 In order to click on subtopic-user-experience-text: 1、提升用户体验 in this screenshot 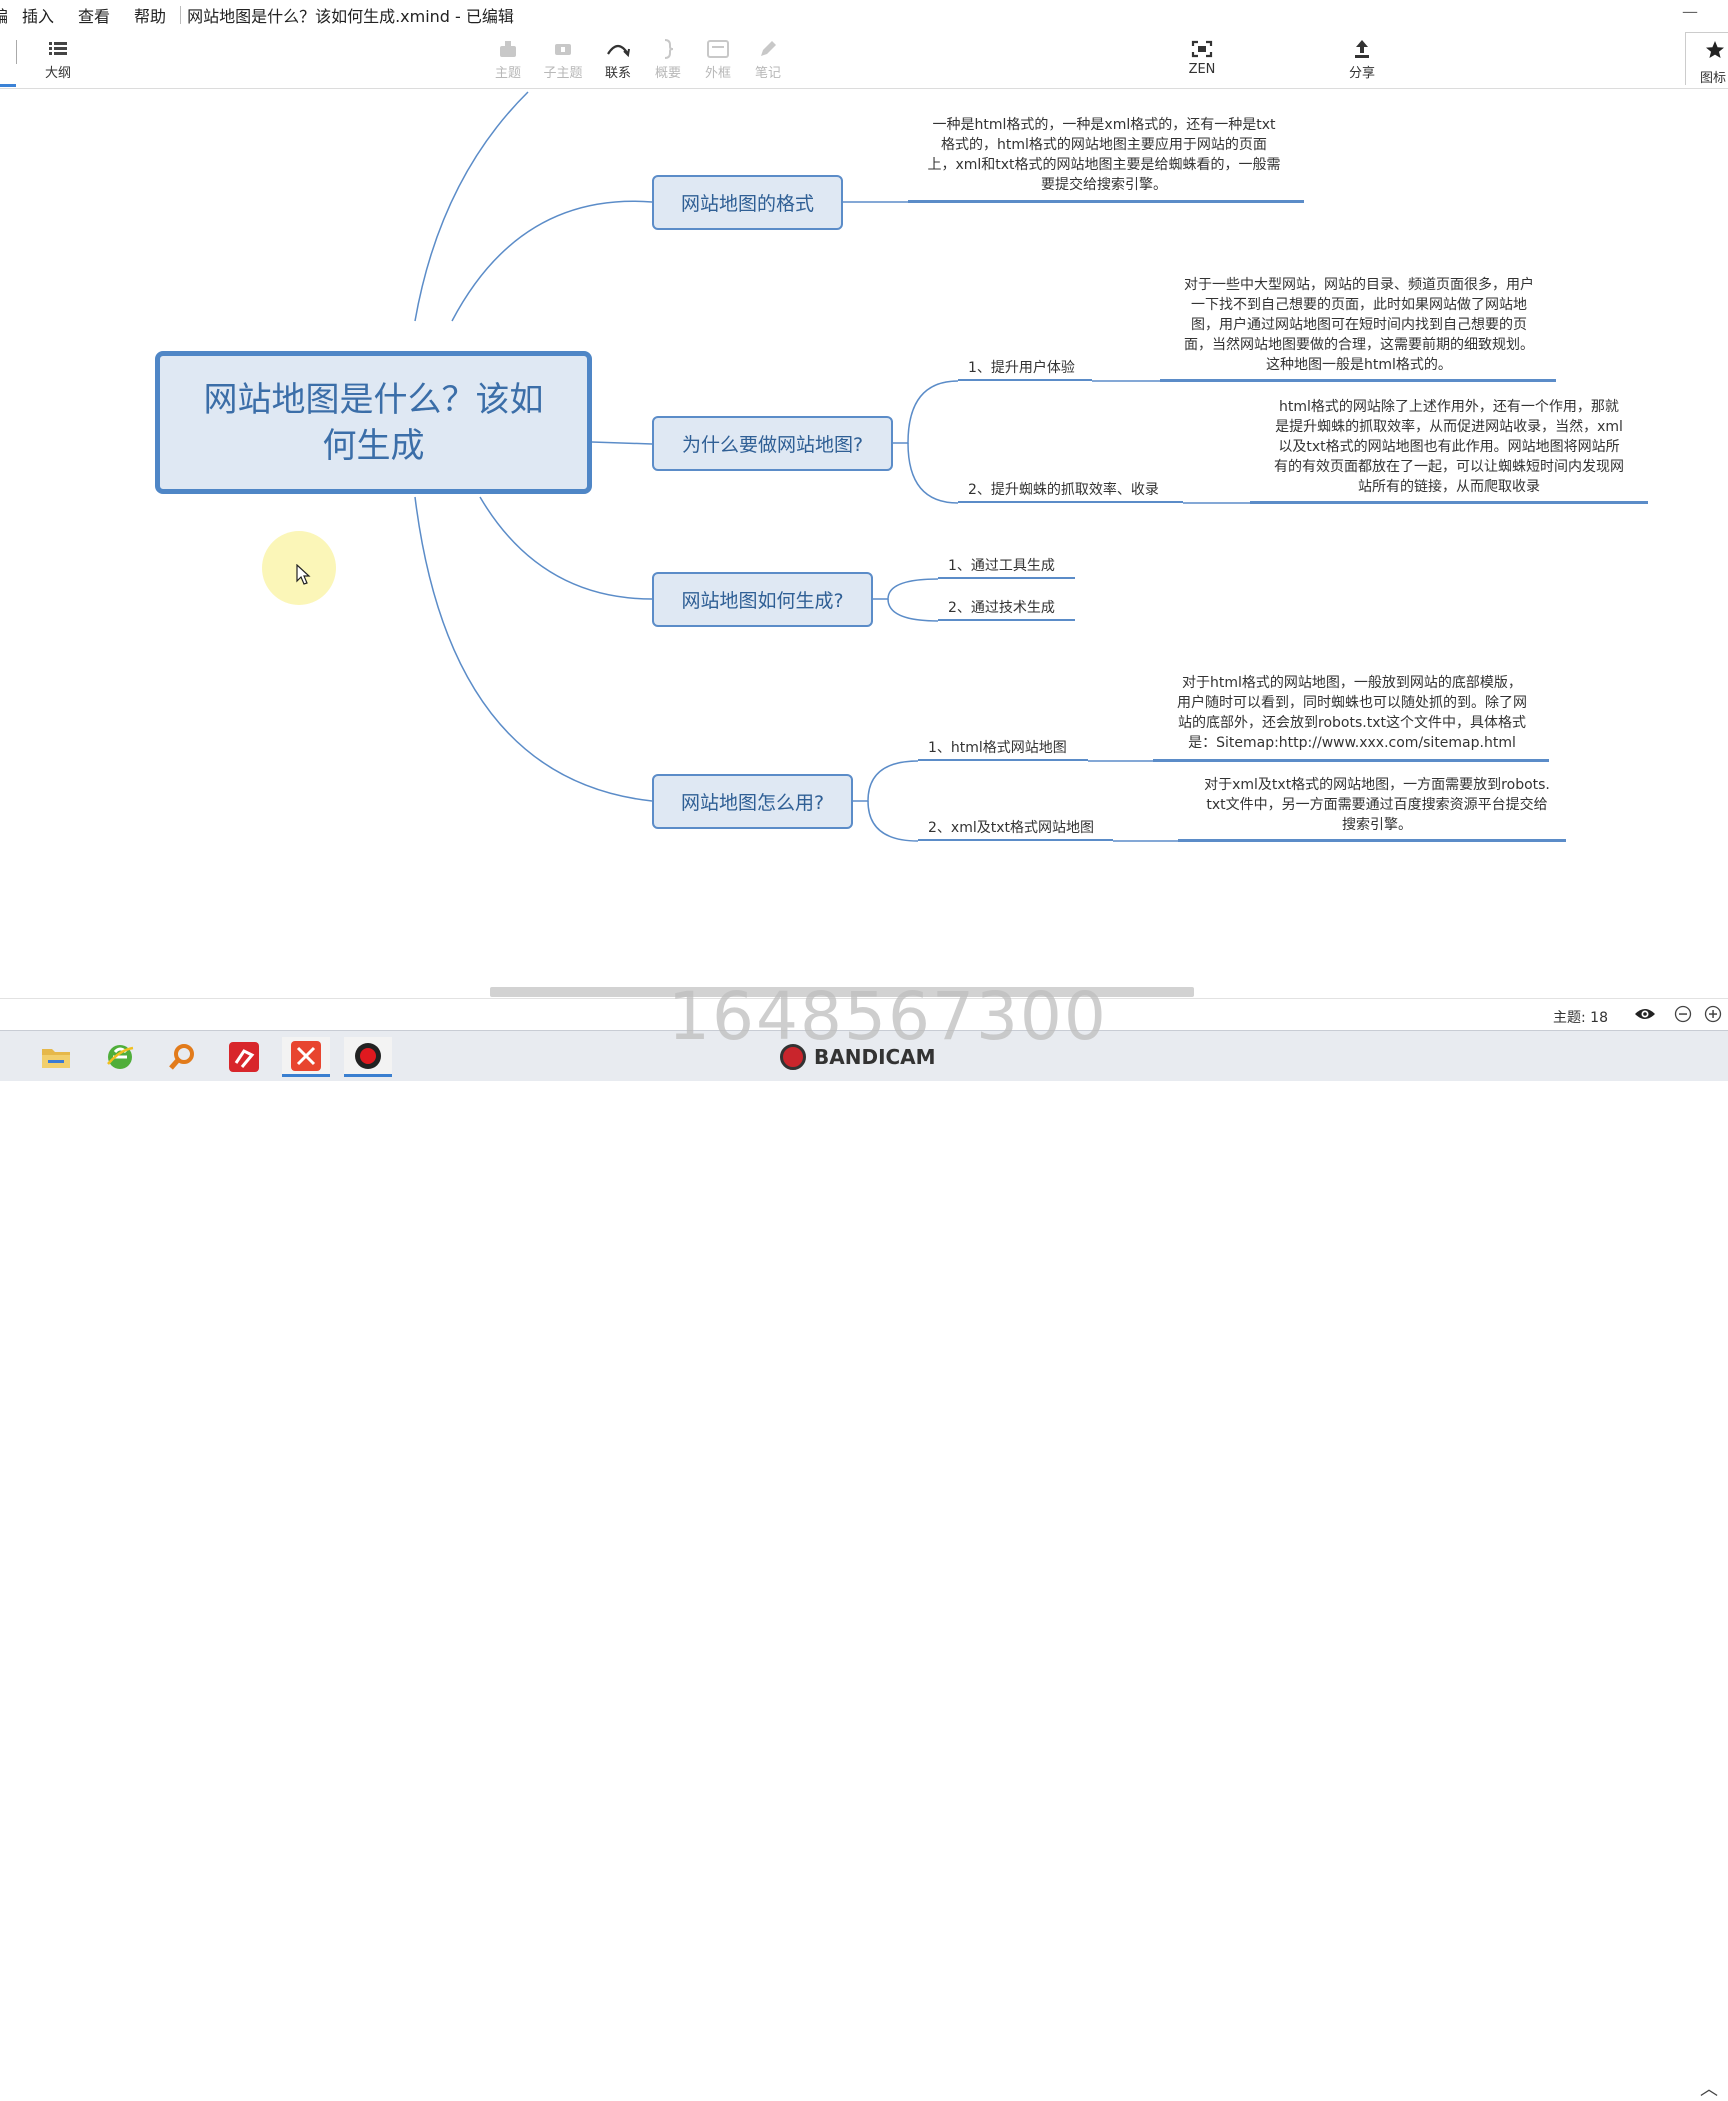, I will do `click(1021, 368)`.